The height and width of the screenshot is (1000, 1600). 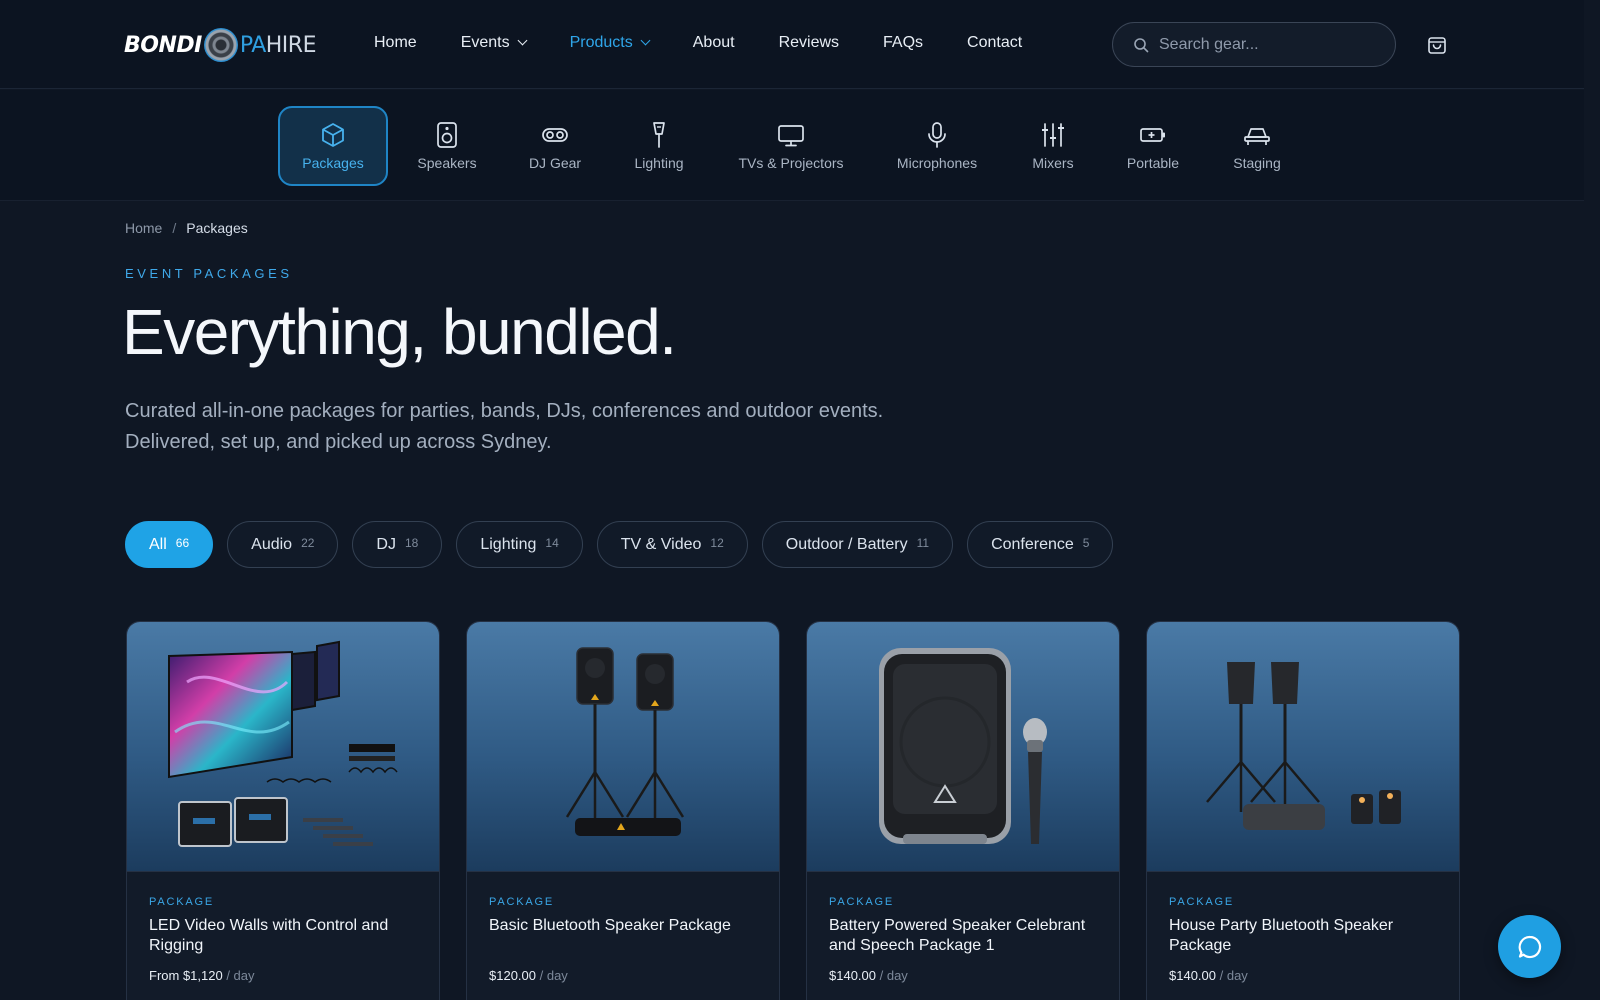 I want to click on filter-chip-dj: DJ 18, so click(x=397, y=544).